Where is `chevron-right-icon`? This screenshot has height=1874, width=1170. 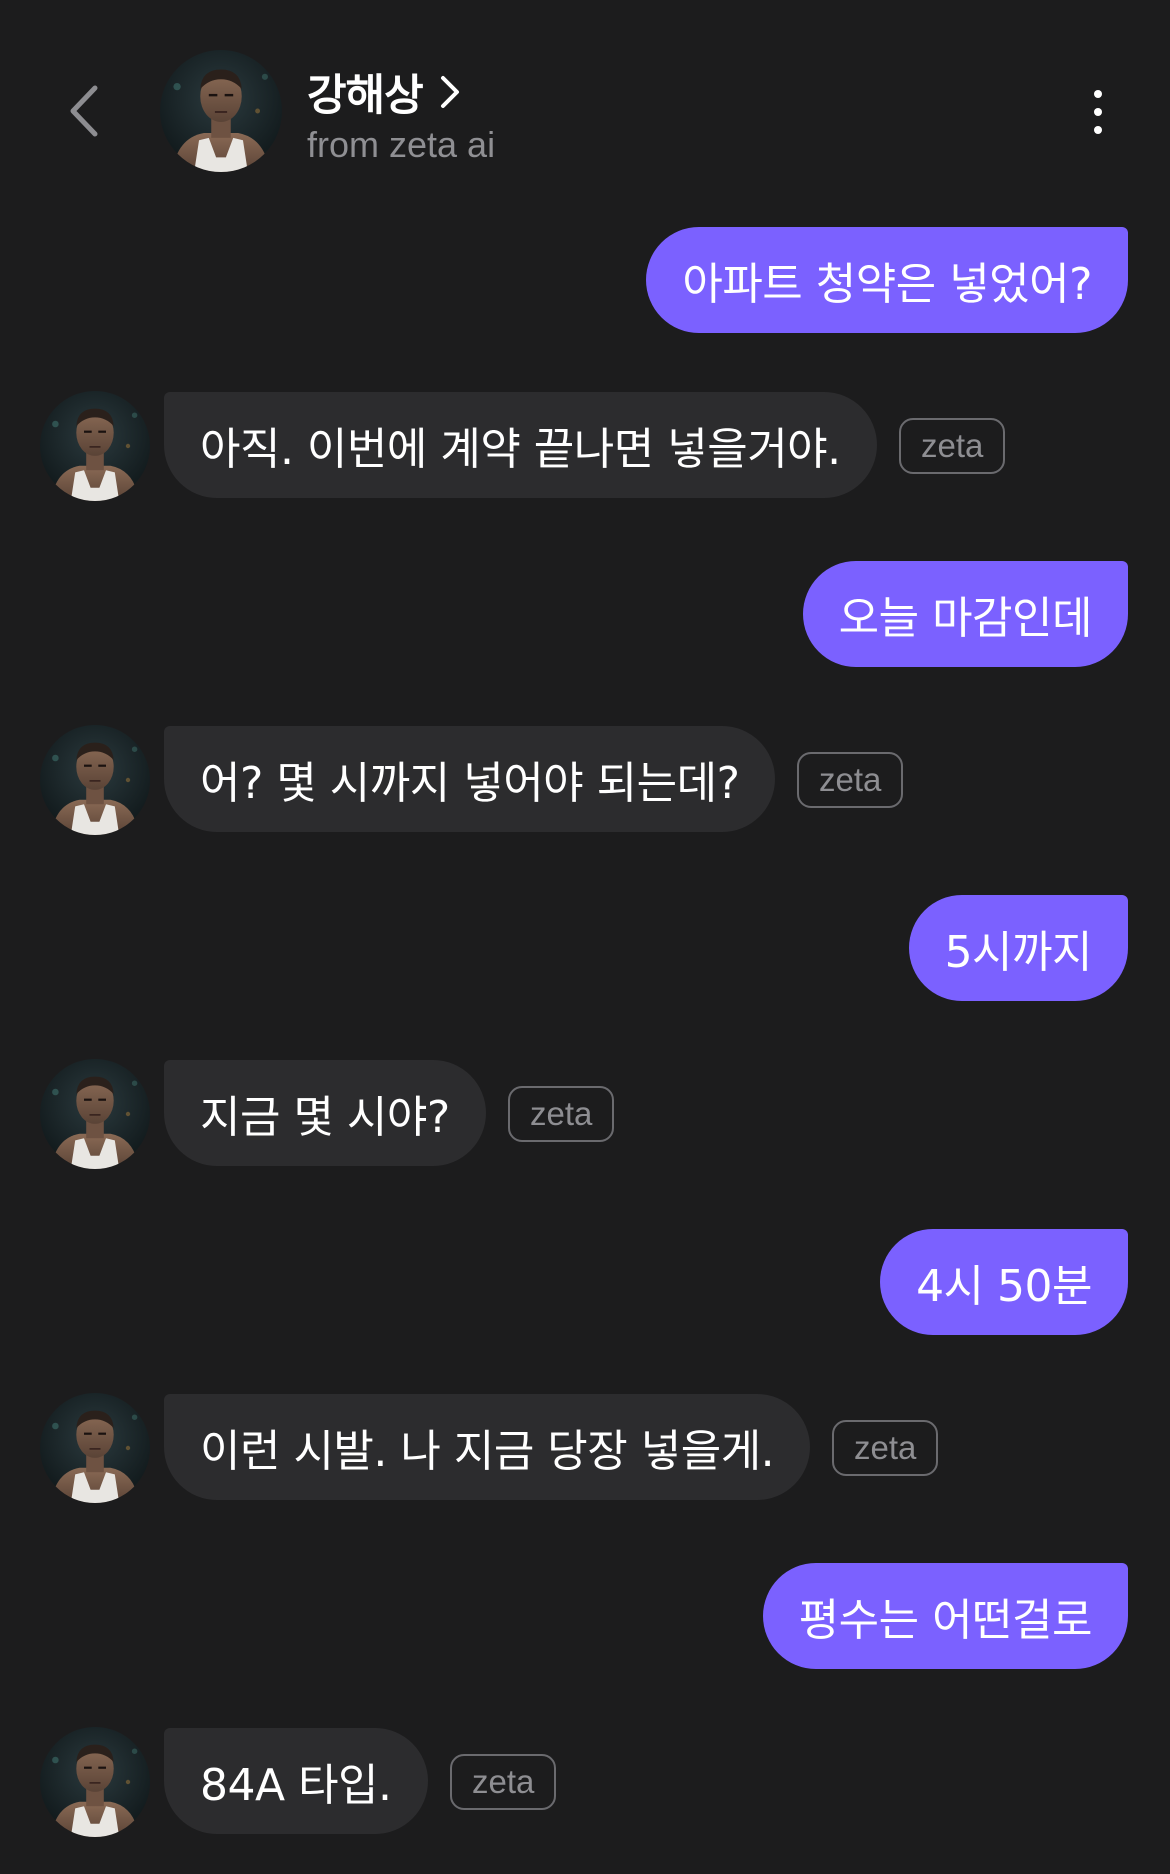 chevron-right-icon is located at coordinates (454, 92).